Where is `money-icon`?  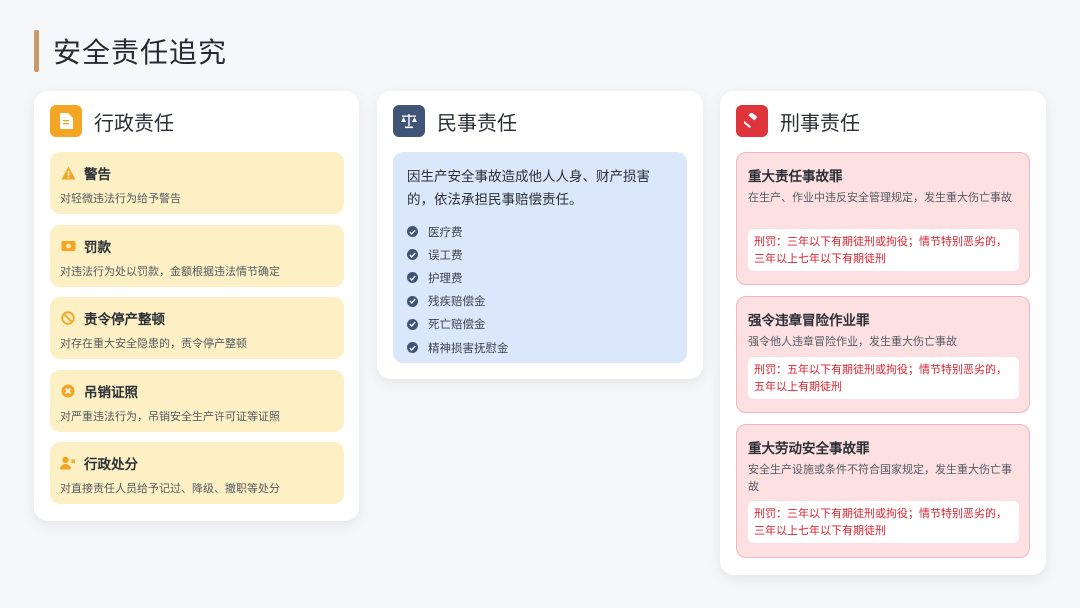
money-icon is located at coordinates (68, 246).